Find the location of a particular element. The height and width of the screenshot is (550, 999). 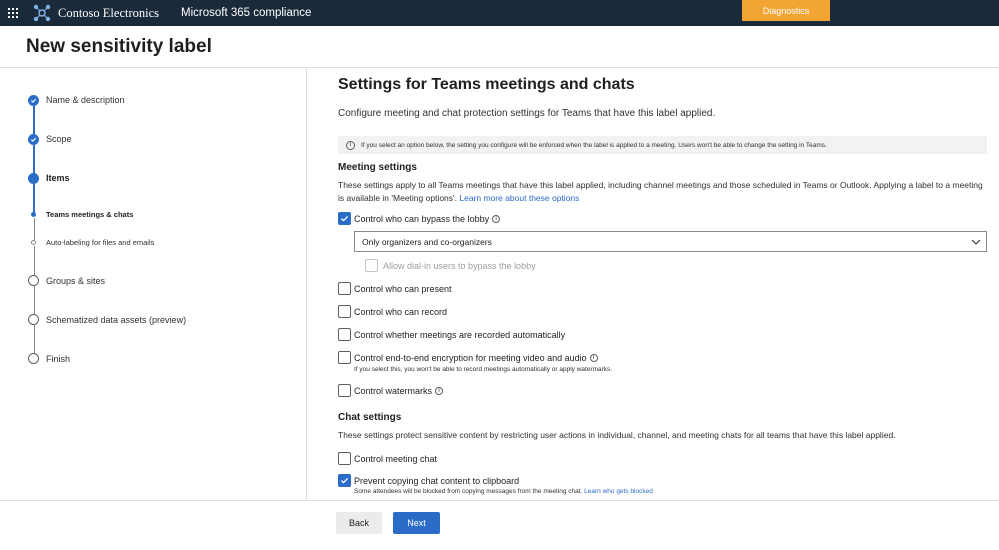

watermarks-label: Control watermarks is located at coordinates (393, 391).